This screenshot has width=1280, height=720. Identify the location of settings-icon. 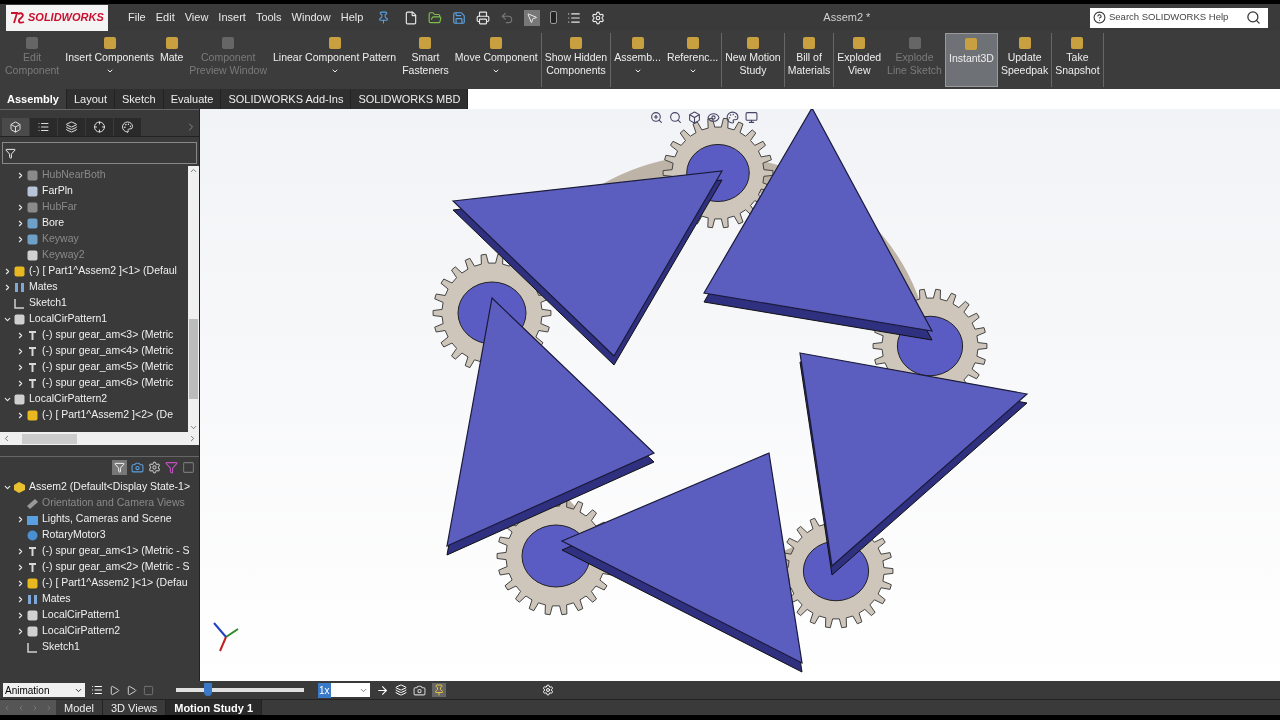
(154, 467).